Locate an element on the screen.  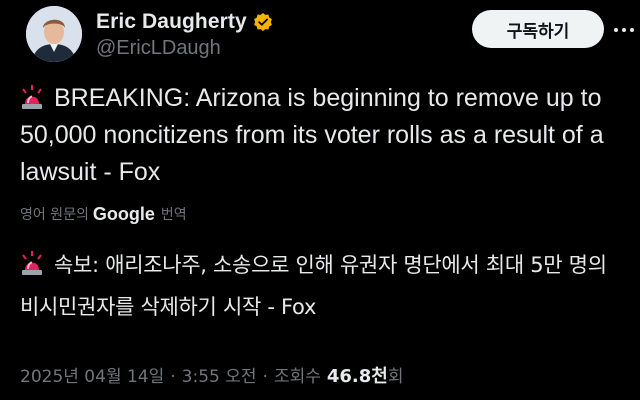
tweet-meta: 2025년 04월 14일 · 3:55 오전 · 조회수 46.8천 회 is located at coordinates (211, 375).